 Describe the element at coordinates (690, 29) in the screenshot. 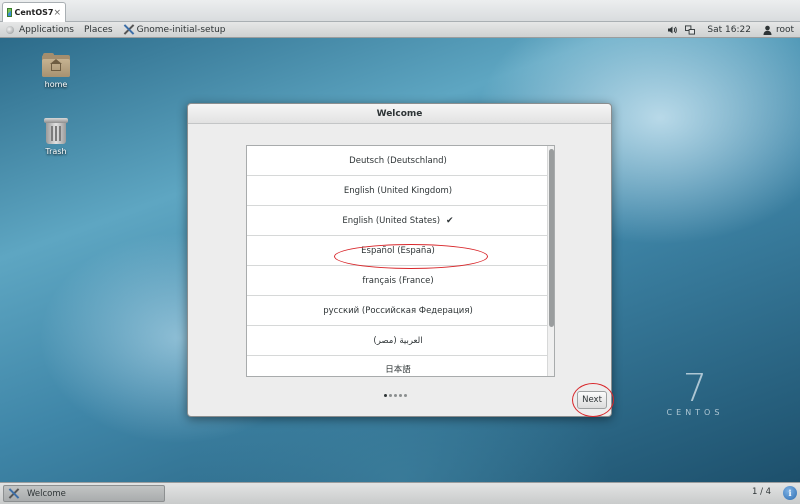

I see `network-icon` at that location.